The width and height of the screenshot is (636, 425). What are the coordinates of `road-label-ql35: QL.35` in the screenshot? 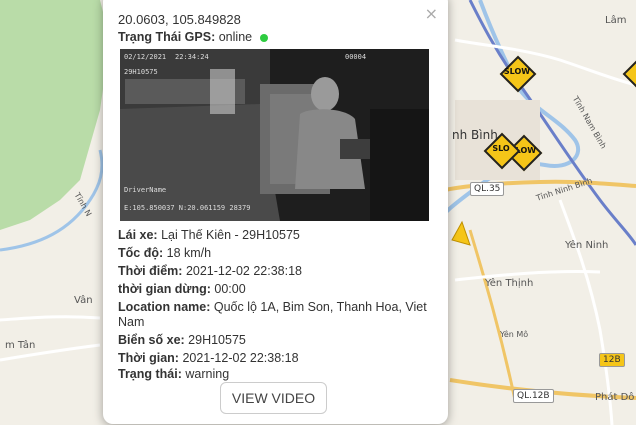 It's located at (487, 189).